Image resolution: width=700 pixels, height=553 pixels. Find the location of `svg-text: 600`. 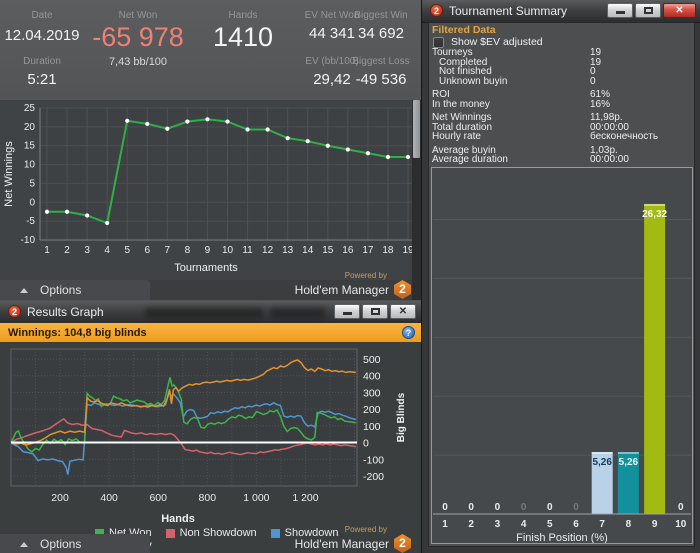

svg-text: 600 is located at coordinates (158, 498).